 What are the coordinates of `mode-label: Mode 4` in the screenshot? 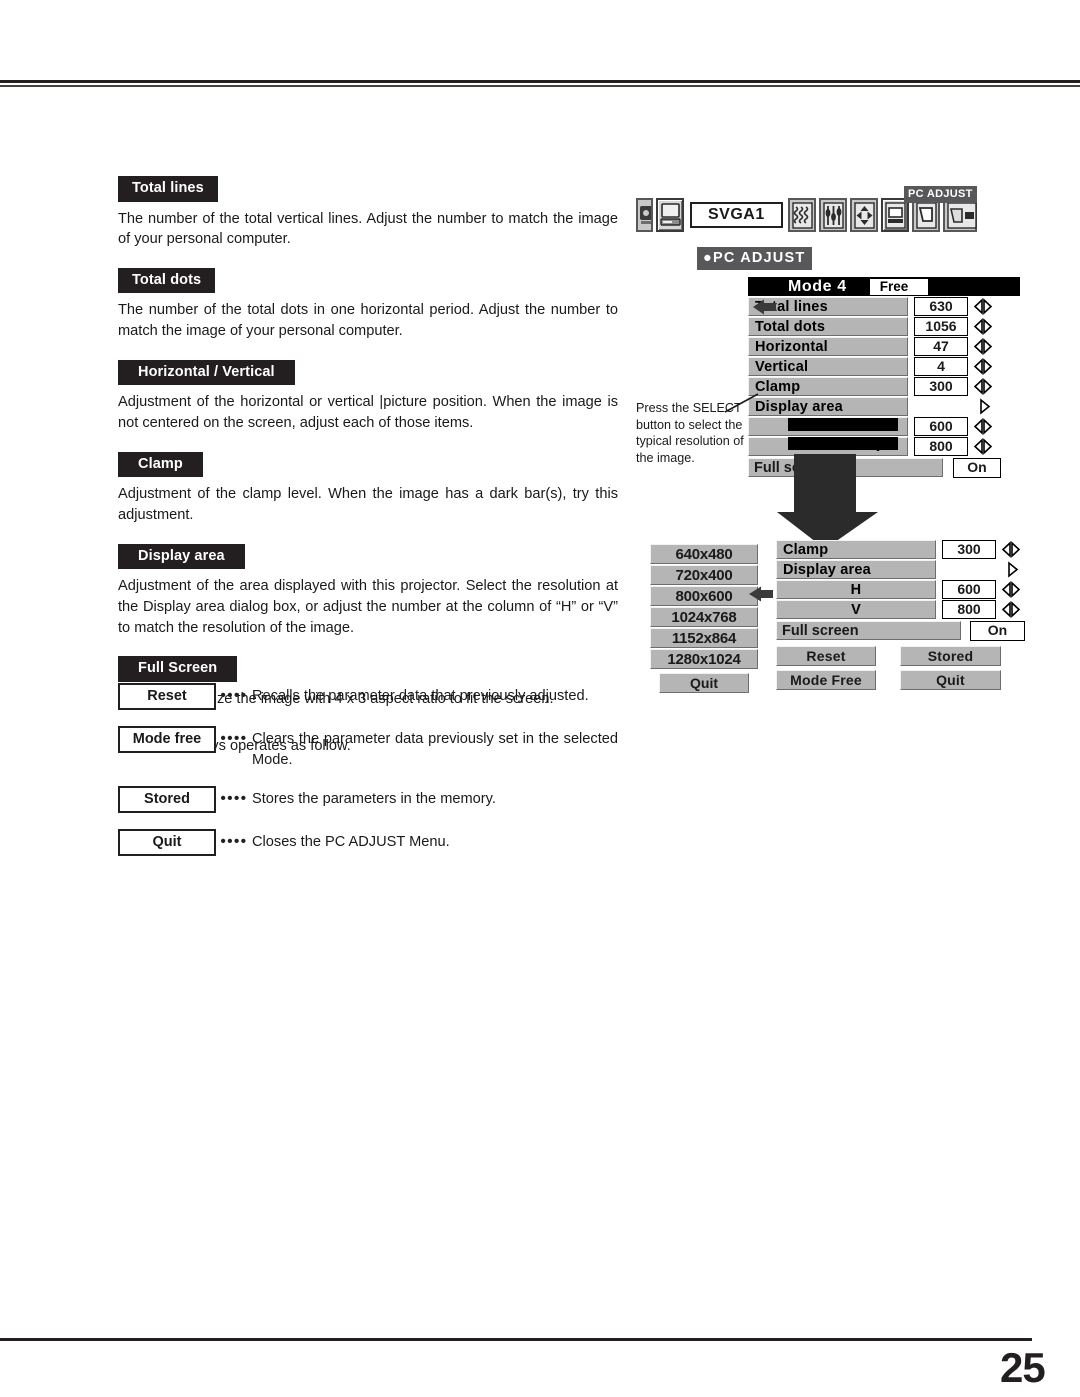 It's located at (817, 286).